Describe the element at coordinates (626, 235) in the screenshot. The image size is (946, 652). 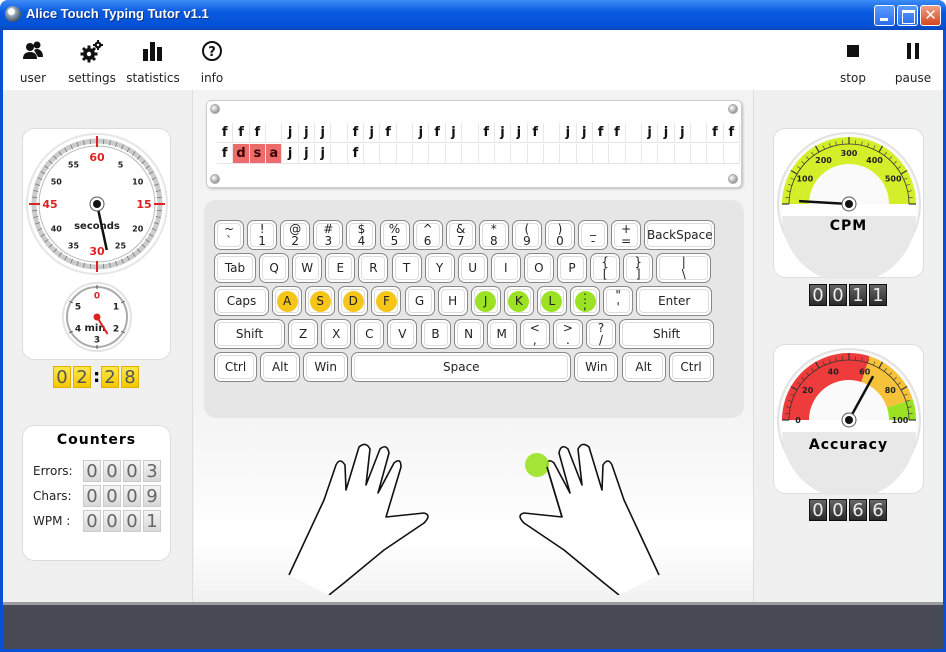
I see `key-symbol: + =` at that location.